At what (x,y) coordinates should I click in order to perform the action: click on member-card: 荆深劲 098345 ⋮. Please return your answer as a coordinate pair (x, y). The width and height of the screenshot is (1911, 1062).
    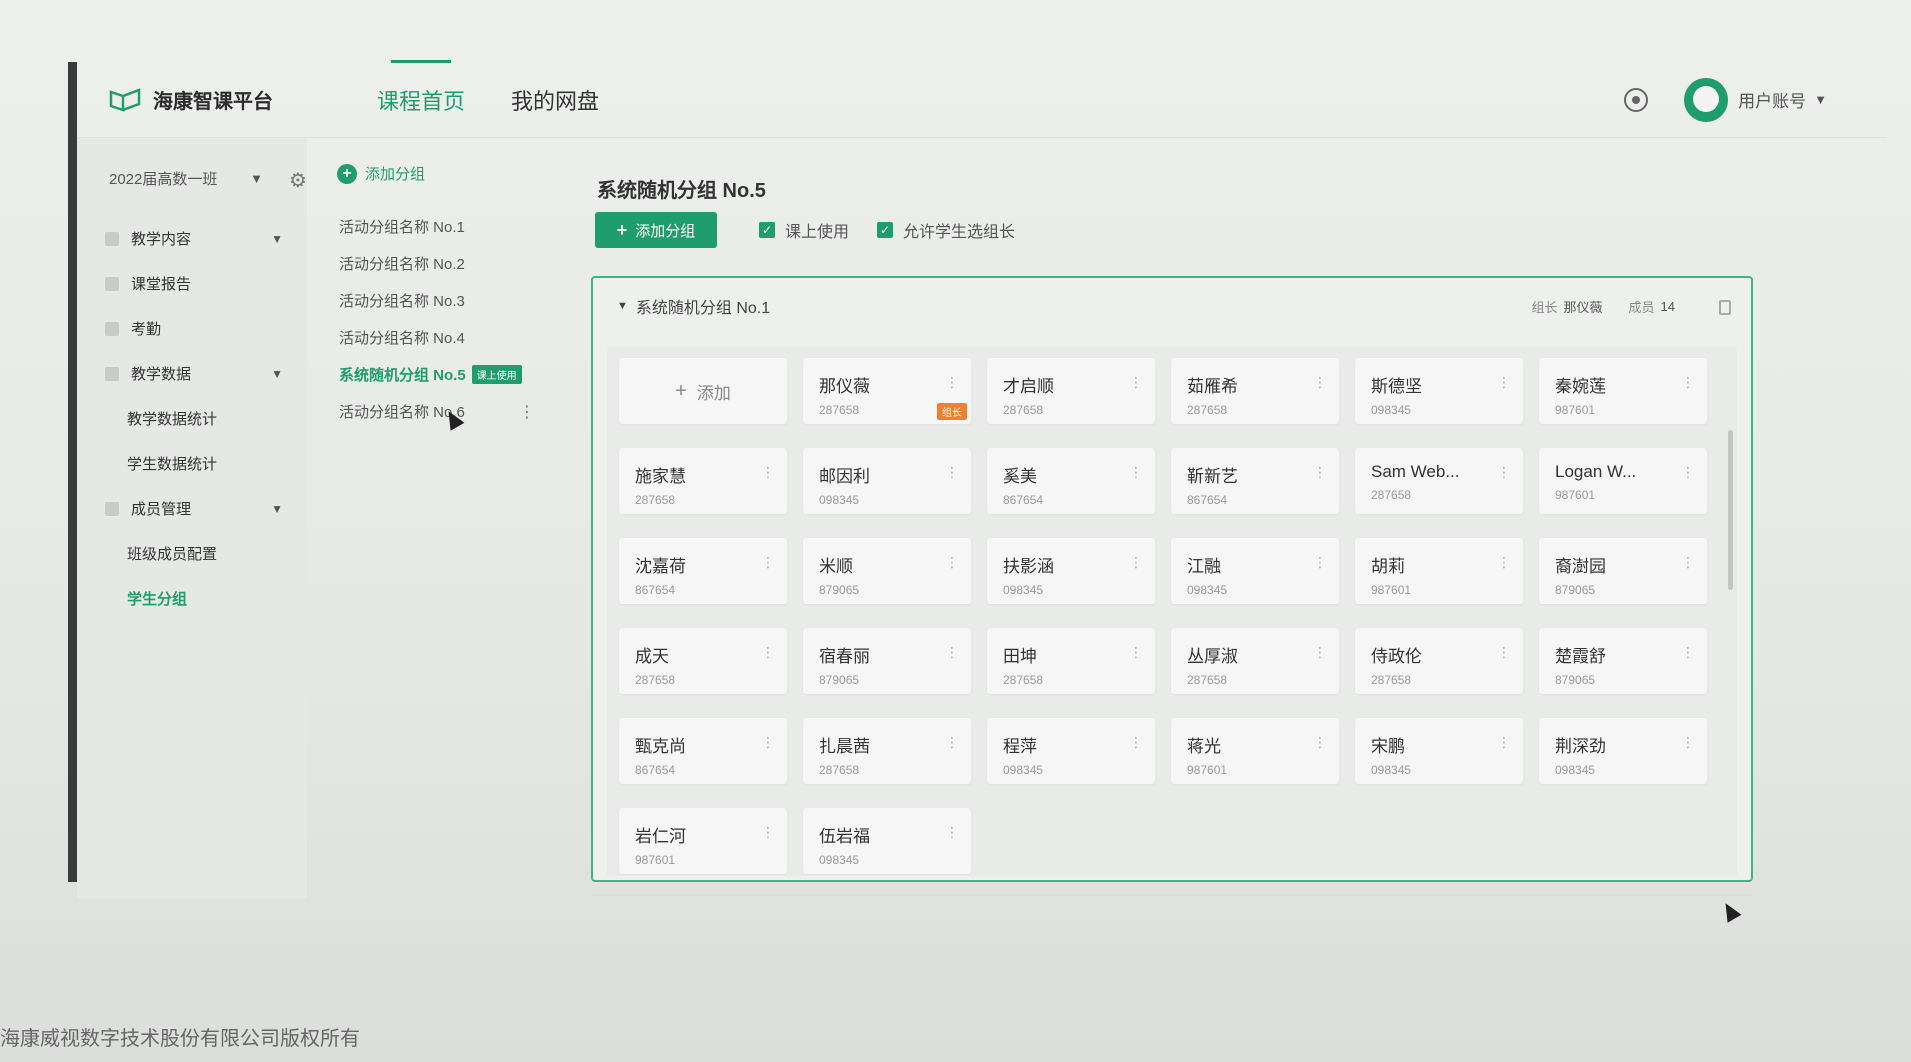
    Looking at the image, I should click on (1623, 751).